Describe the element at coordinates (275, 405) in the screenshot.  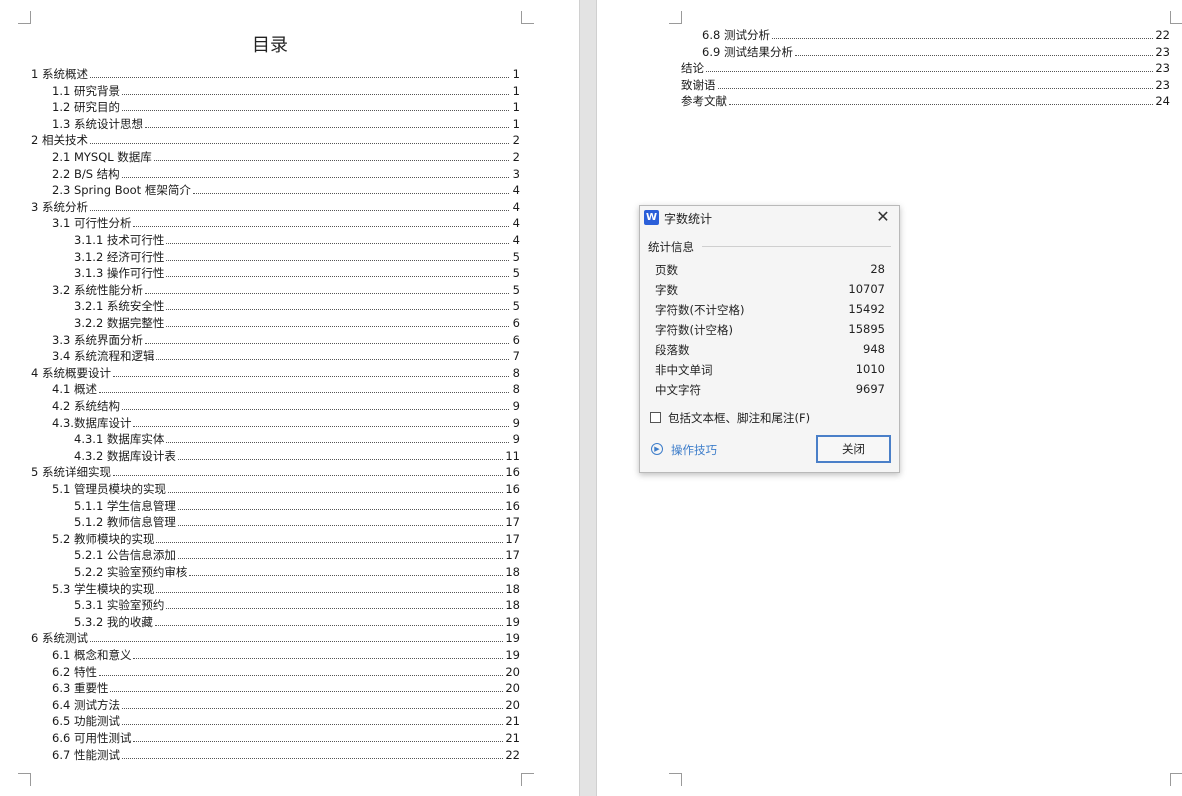
I see `toc-entry: 4.2 系统结构 9` at that location.